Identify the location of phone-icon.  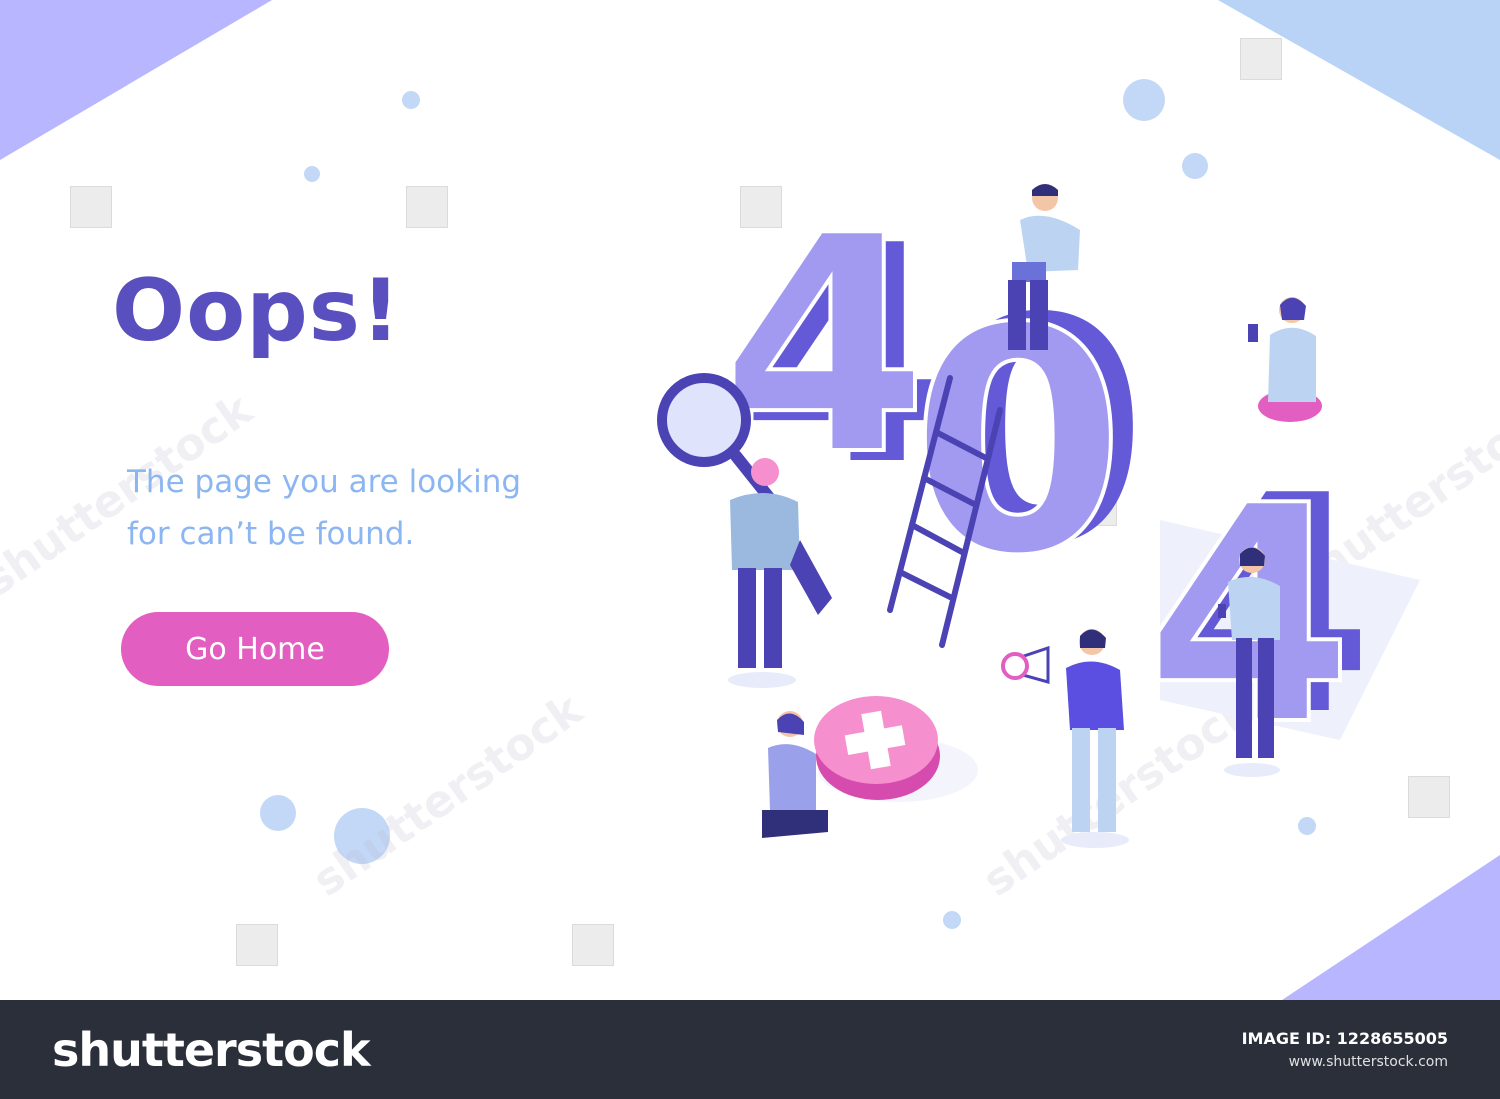
(1253, 333).